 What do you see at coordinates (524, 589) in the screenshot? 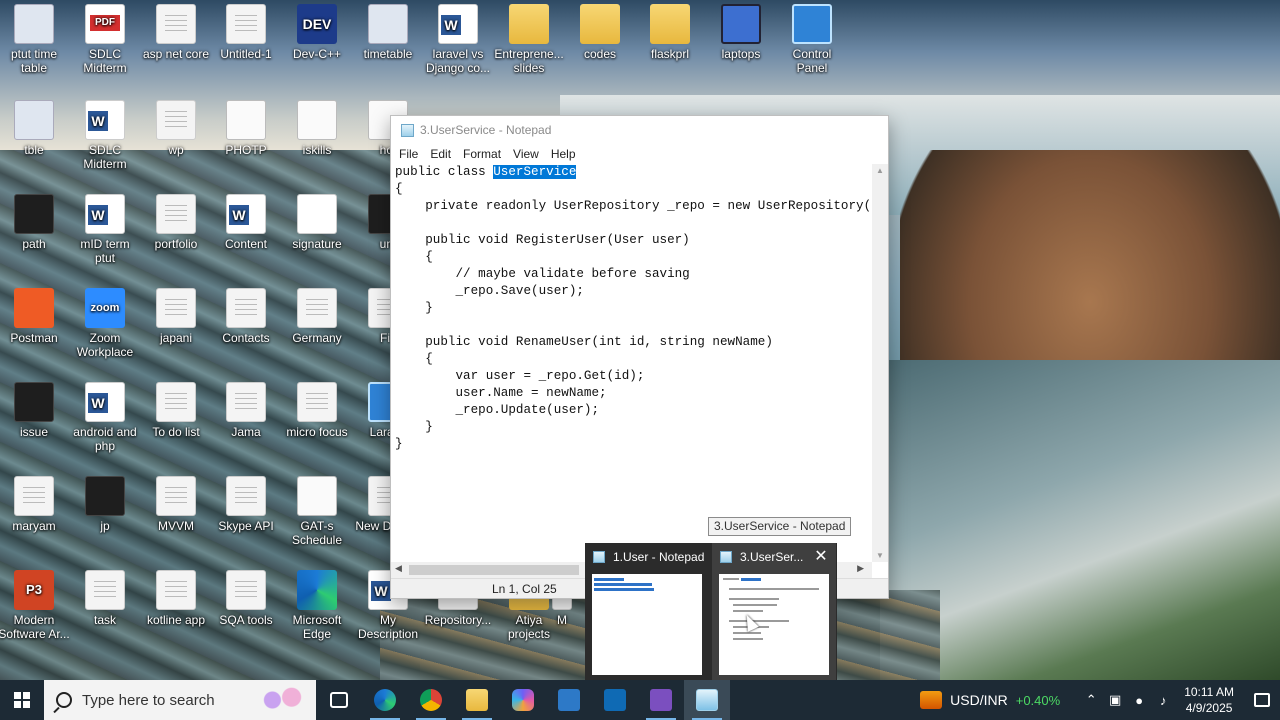
I see `cursor-position: Ln 1, Col 25` at bounding box center [524, 589].